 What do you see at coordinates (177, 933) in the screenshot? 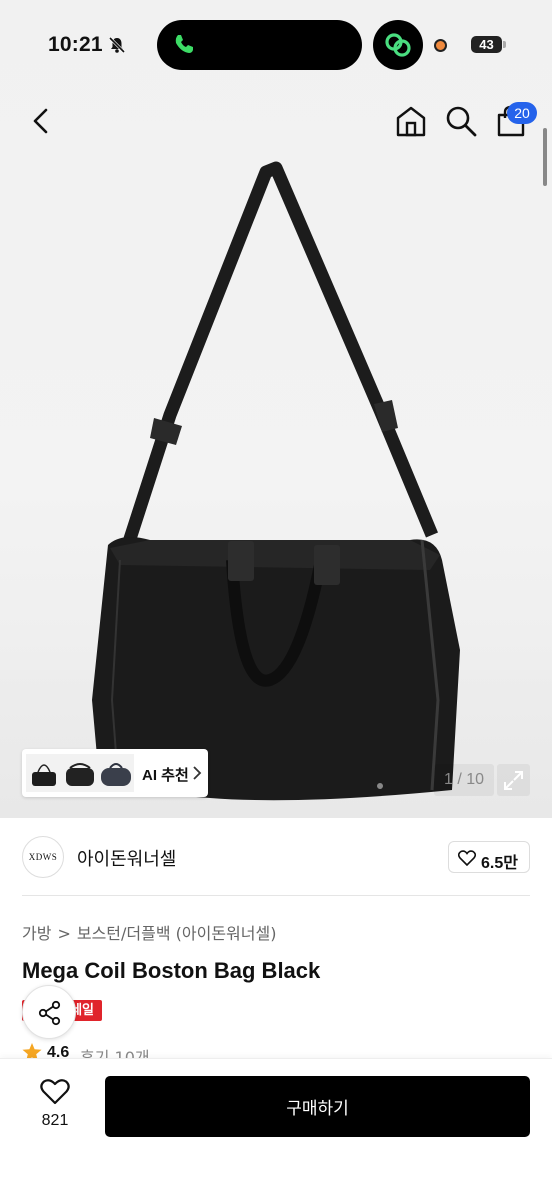
I see `breadcrumb-item: 보스턴/더플백 (아이돈워너셀)` at bounding box center [177, 933].